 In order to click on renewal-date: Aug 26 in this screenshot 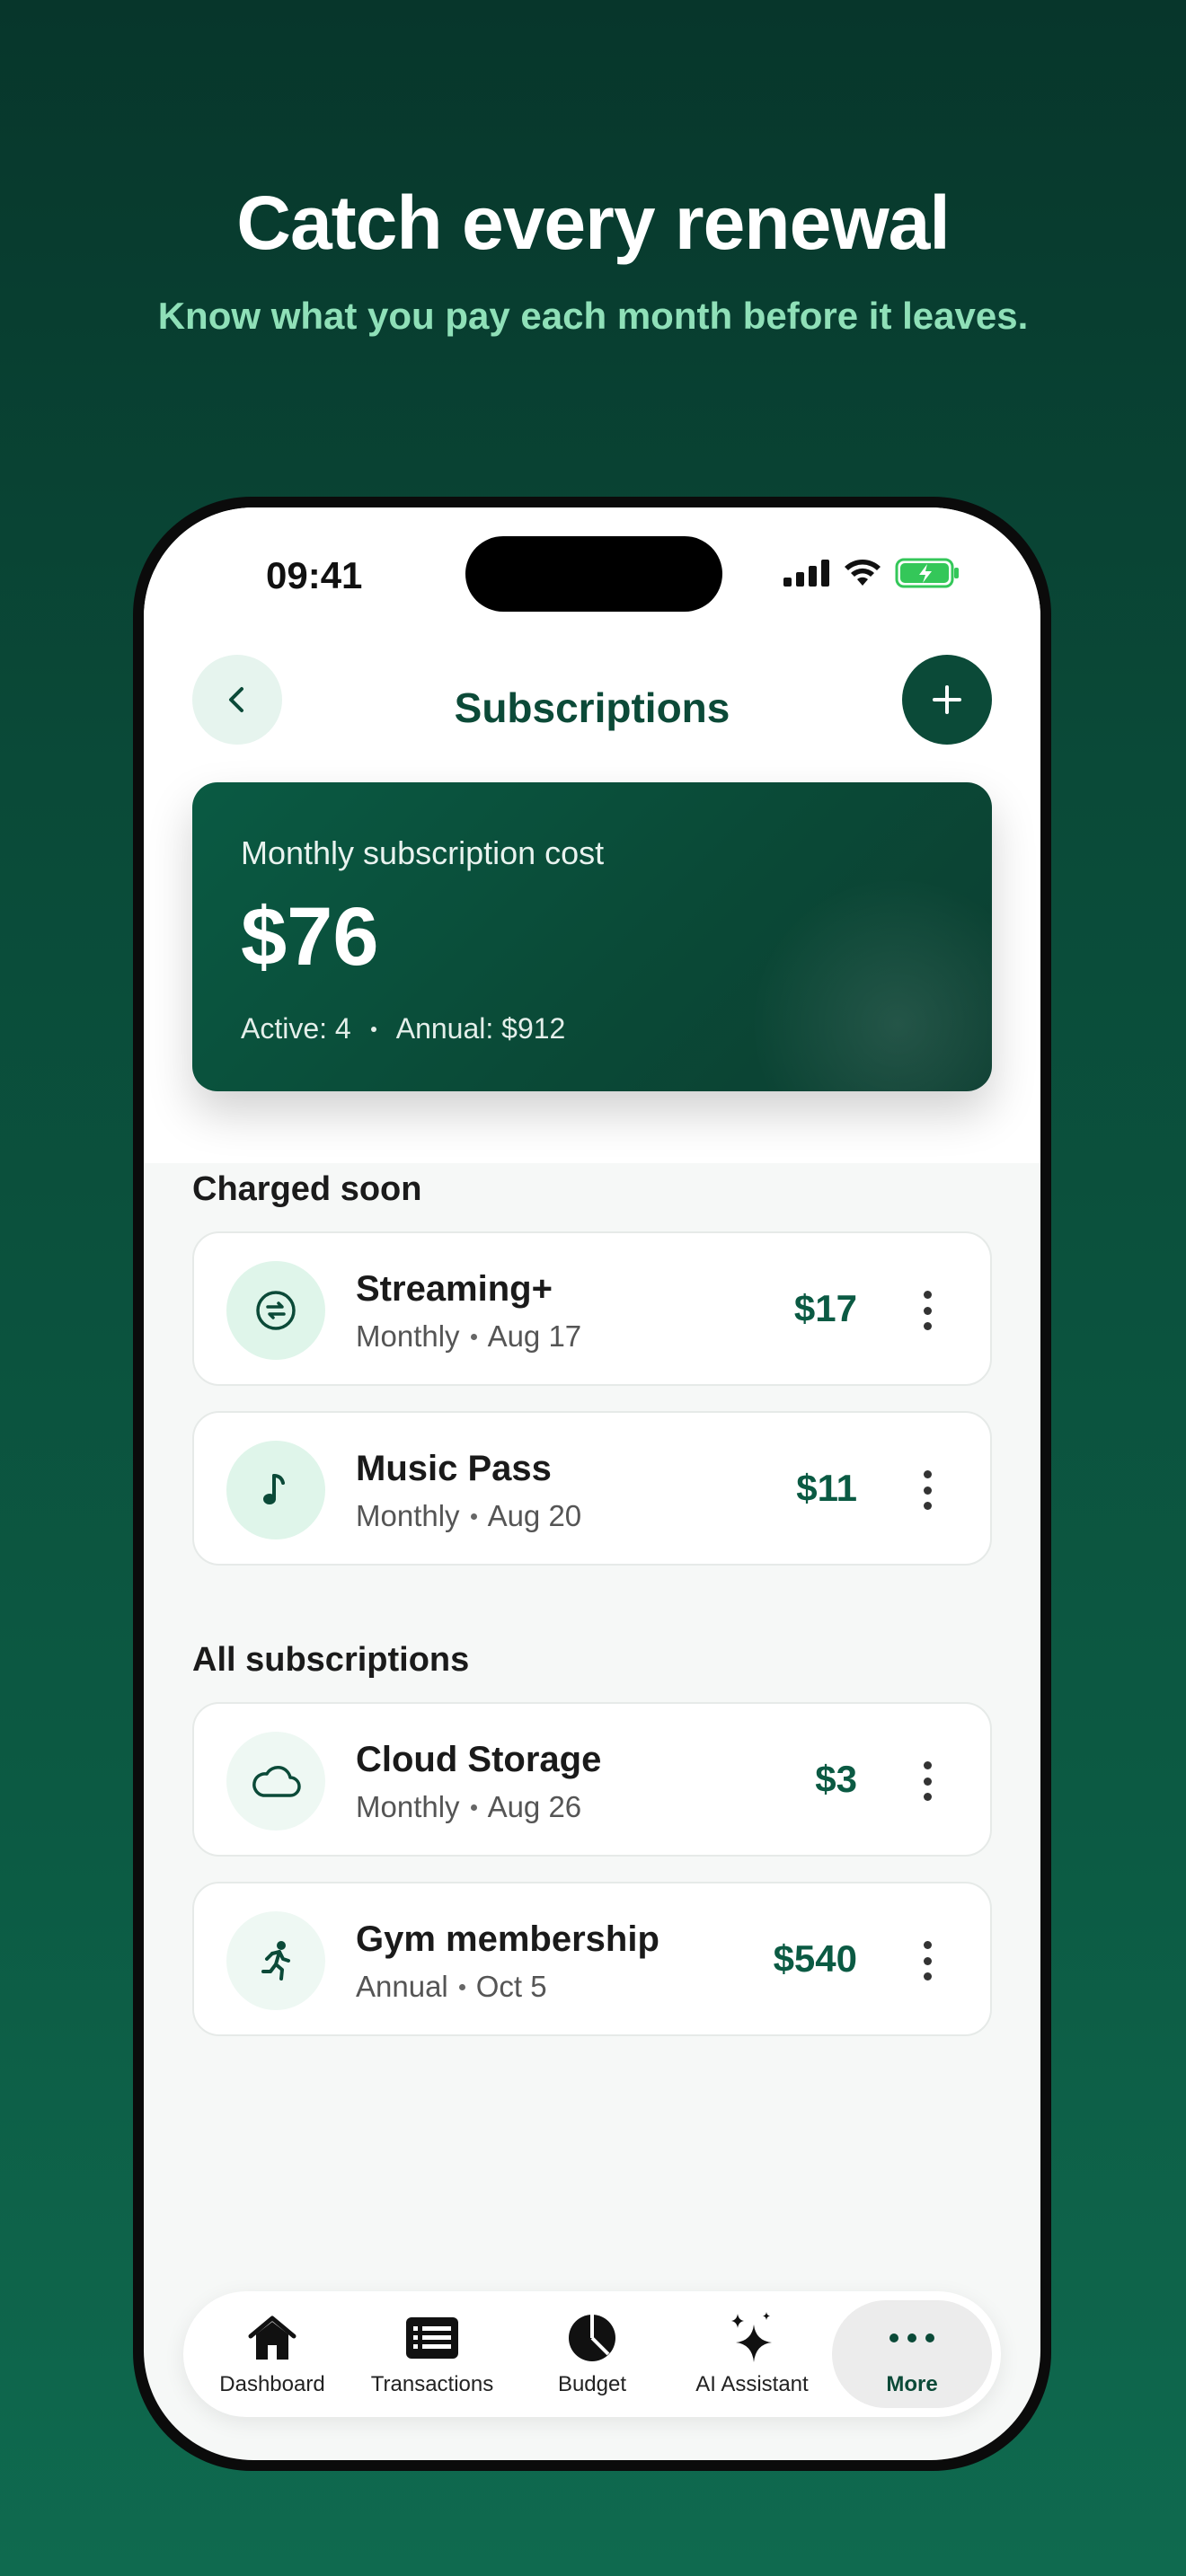, I will do `click(534, 1806)`.